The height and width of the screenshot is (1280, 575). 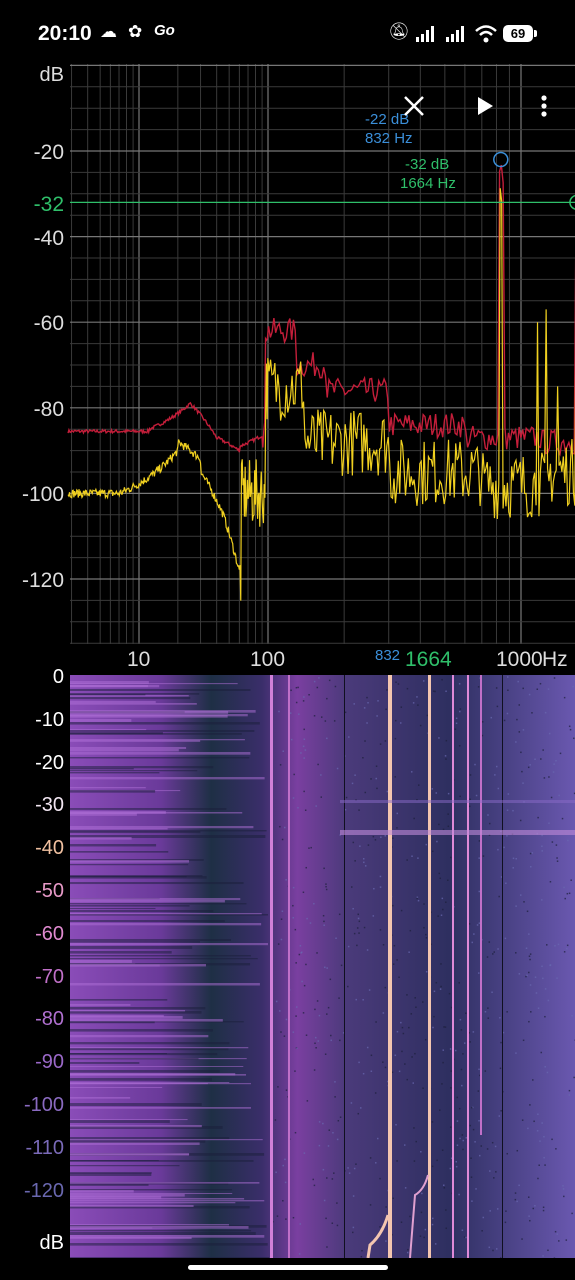 I want to click on spectrogram-event-band, so click(x=457, y=832).